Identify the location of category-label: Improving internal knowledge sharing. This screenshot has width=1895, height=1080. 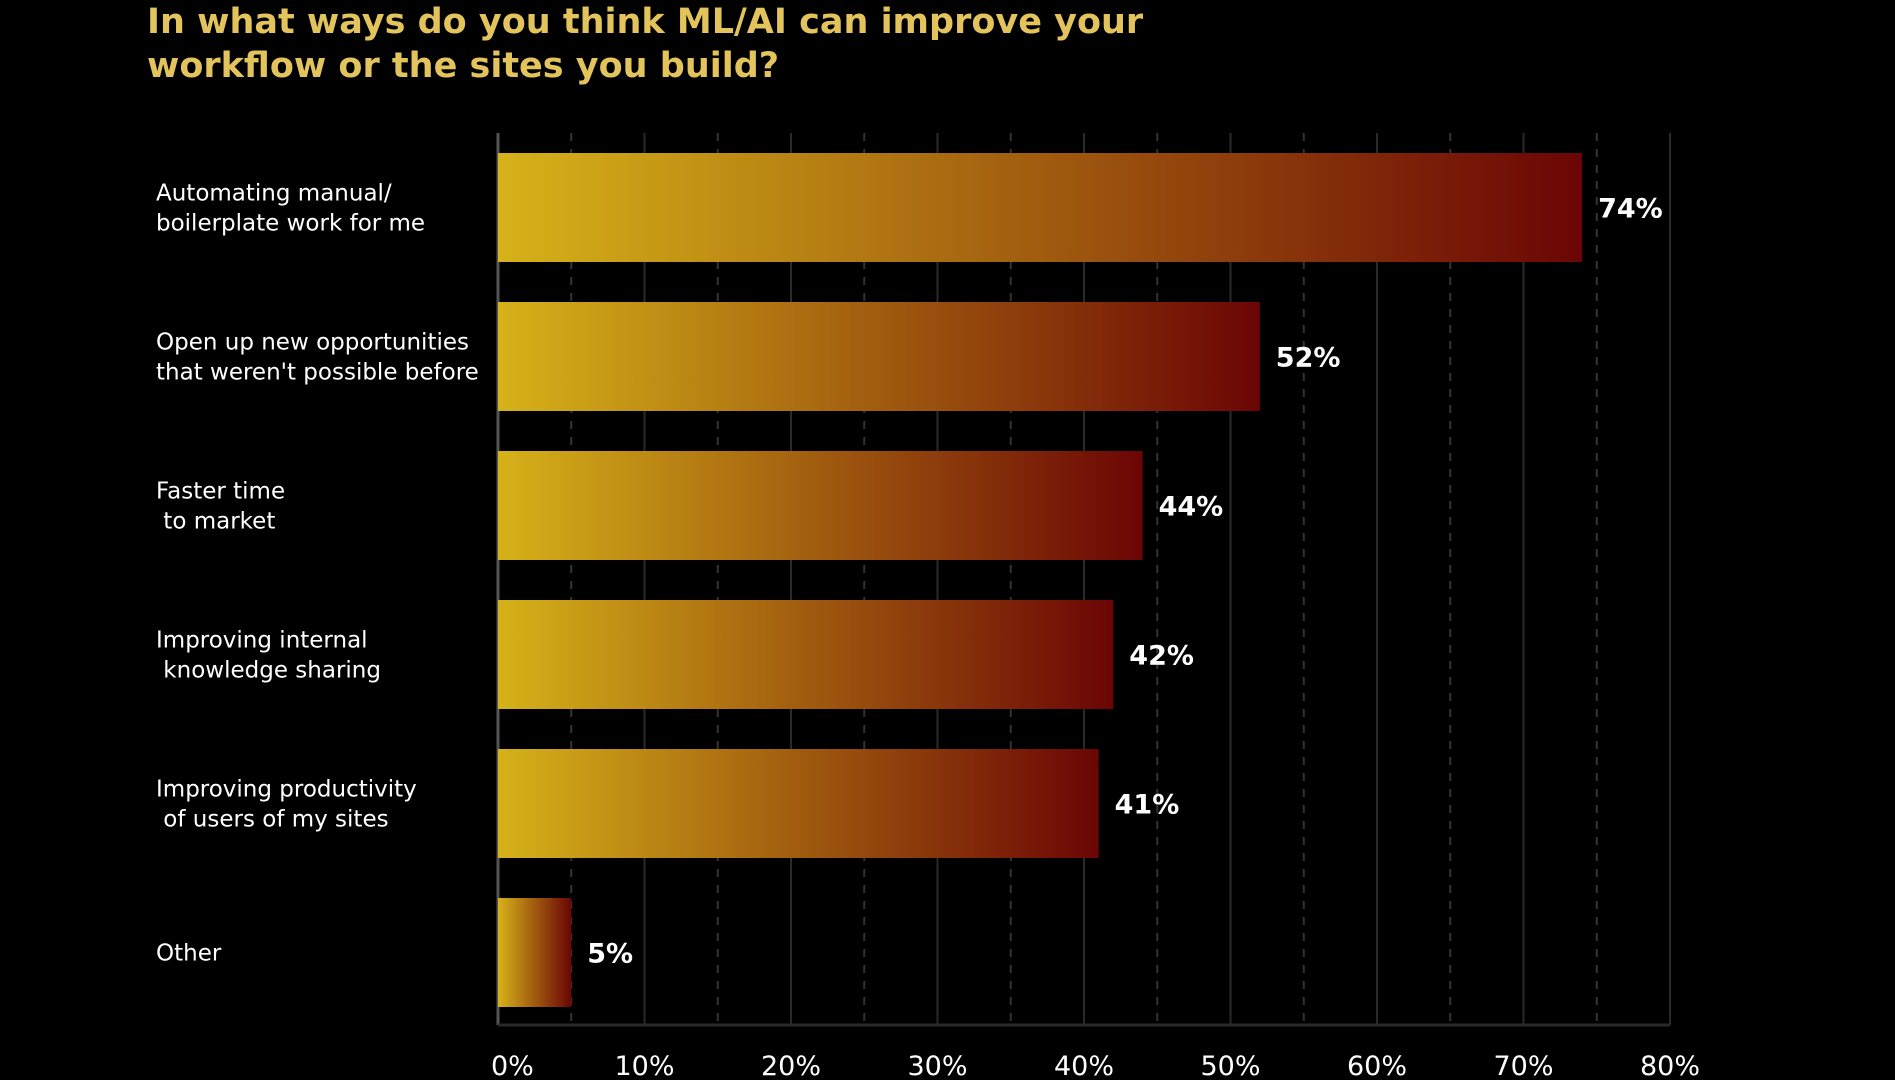
(268, 656).